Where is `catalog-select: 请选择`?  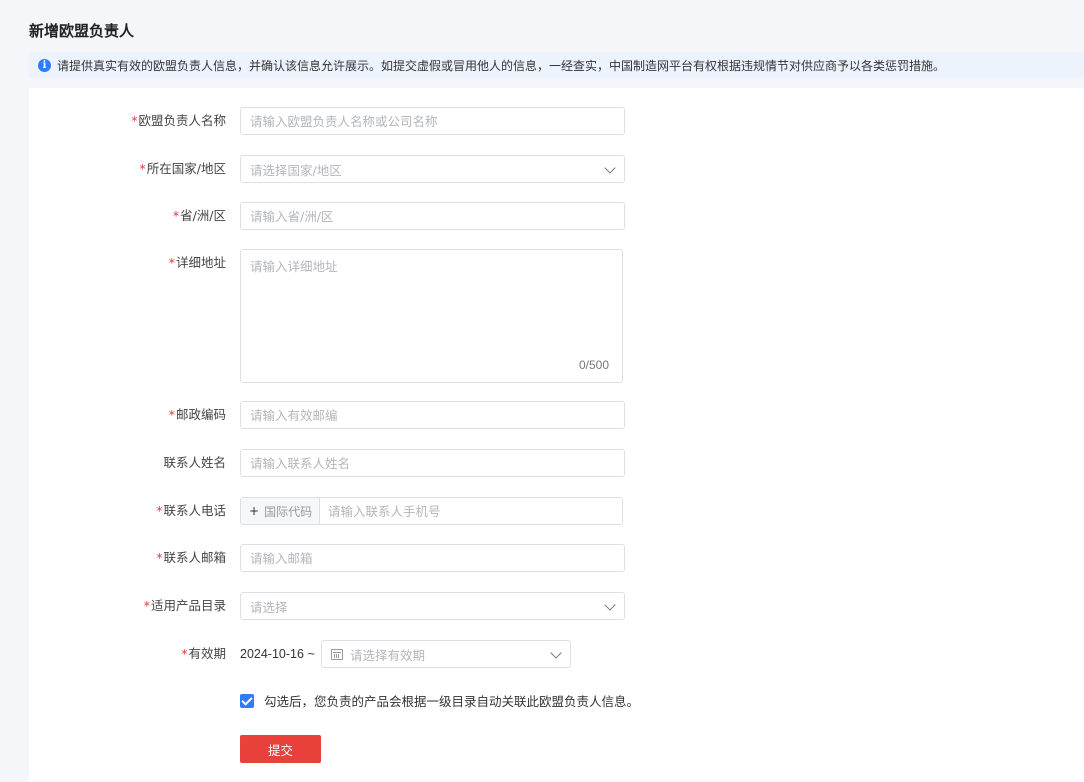 catalog-select: 请选择 is located at coordinates (432, 606).